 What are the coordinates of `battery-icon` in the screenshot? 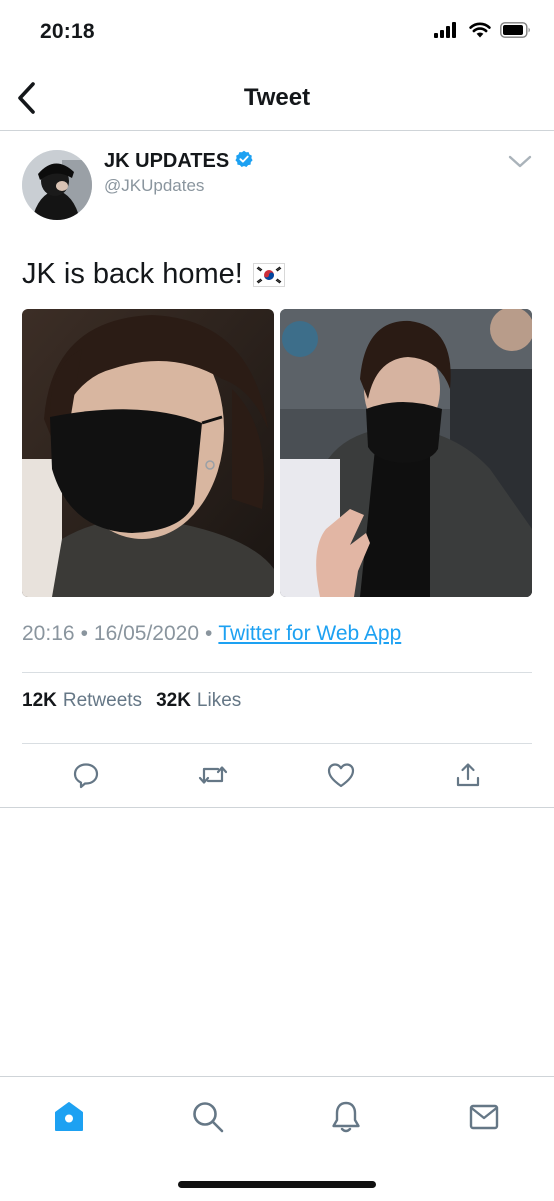 It's located at (516, 32).